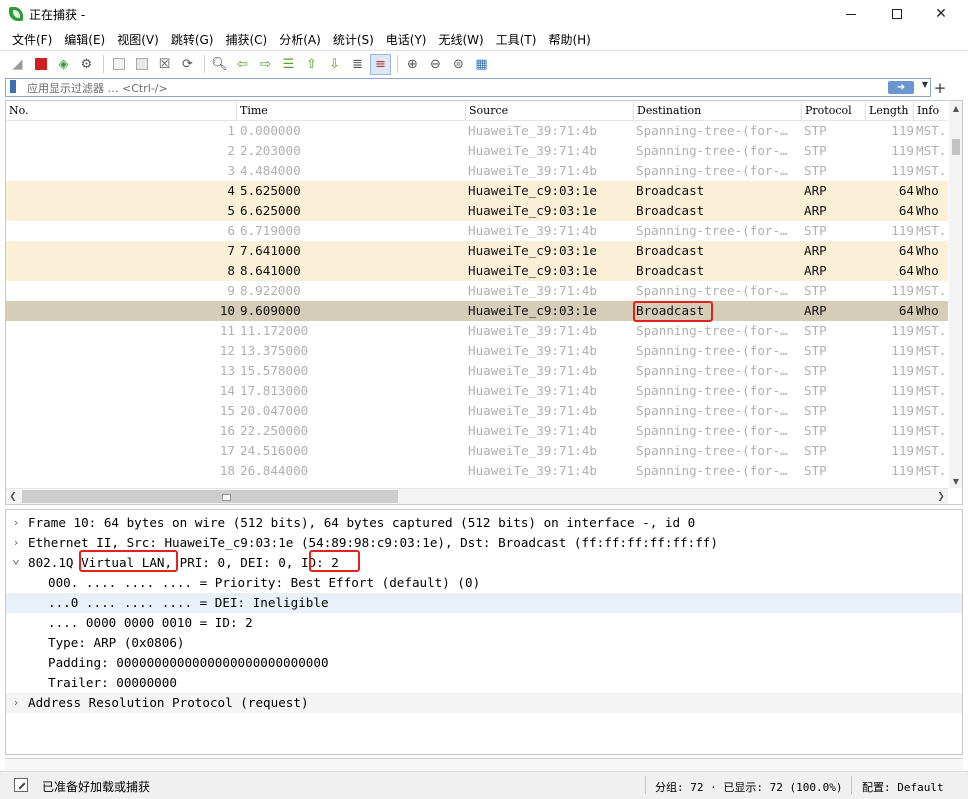  What do you see at coordinates (956, 147) in the screenshot?
I see `scroll-thumb` at bounding box center [956, 147].